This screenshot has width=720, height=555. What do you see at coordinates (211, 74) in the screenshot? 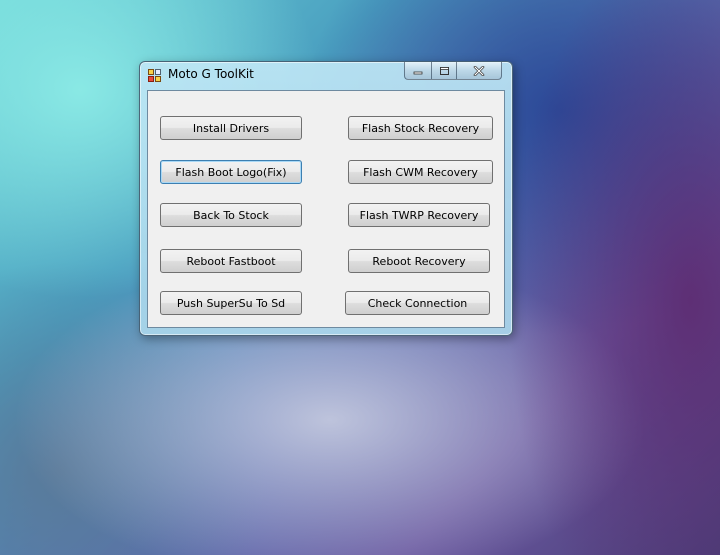
I see `window-title: Moto G ToolKit` at bounding box center [211, 74].